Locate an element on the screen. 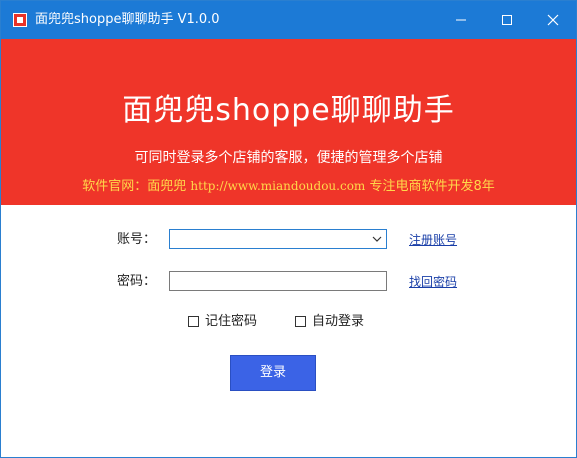 This screenshot has width=577, height=458. app-logo-icon is located at coordinates (20, 20).